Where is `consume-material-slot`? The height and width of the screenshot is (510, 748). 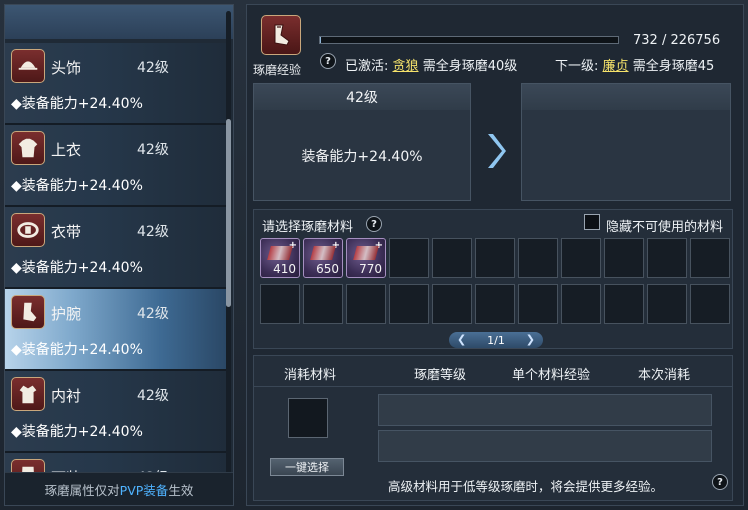 consume-material-slot is located at coordinates (308, 418).